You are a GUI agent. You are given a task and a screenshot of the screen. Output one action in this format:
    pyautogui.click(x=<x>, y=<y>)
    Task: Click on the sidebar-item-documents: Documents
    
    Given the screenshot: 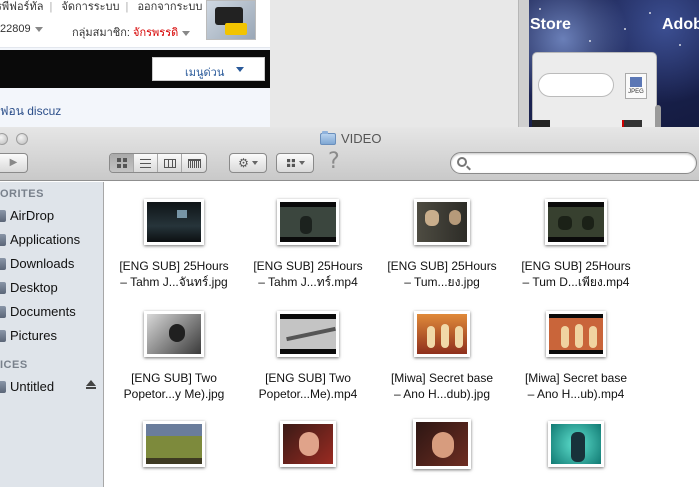 What is the action you would take?
    pyautogui.click(x=38, y=311)
    